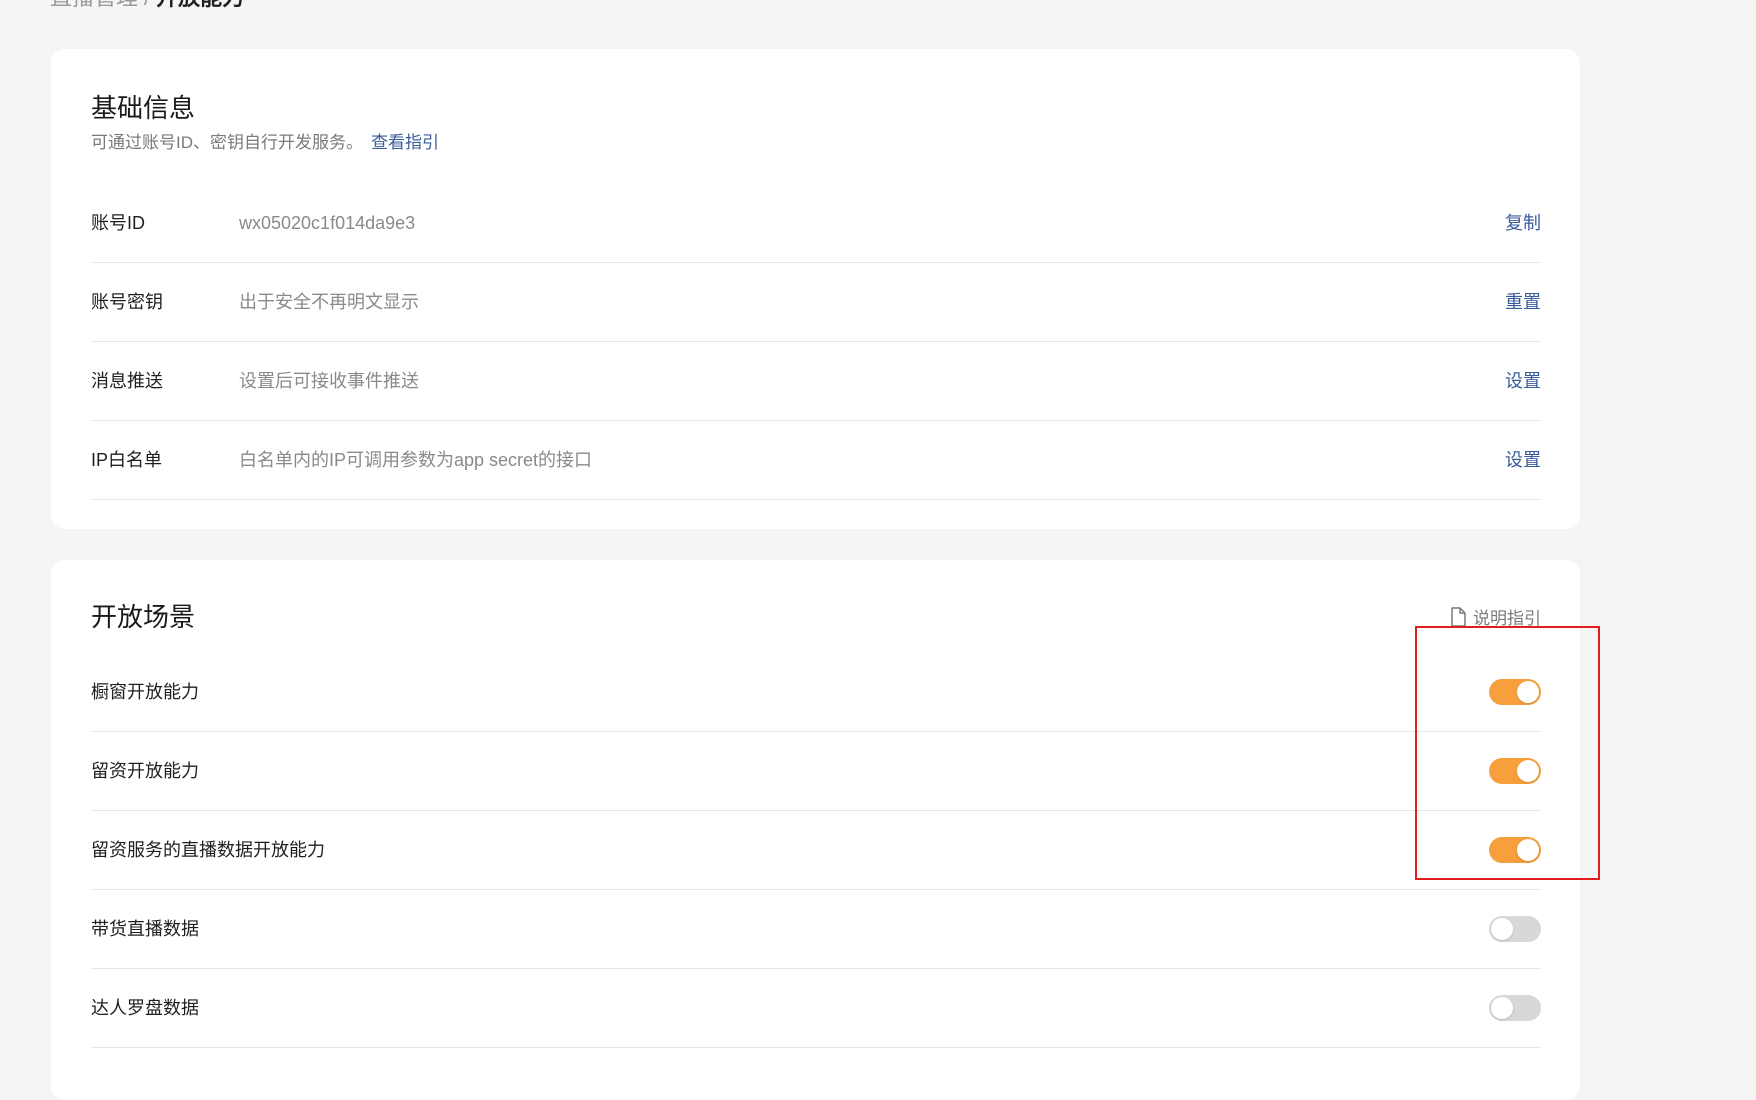  What do you see at coordinates (1515, 1008) in the screenshot?
I see `talent-compass-data-toggle` at bounding box center [1515, 1008].